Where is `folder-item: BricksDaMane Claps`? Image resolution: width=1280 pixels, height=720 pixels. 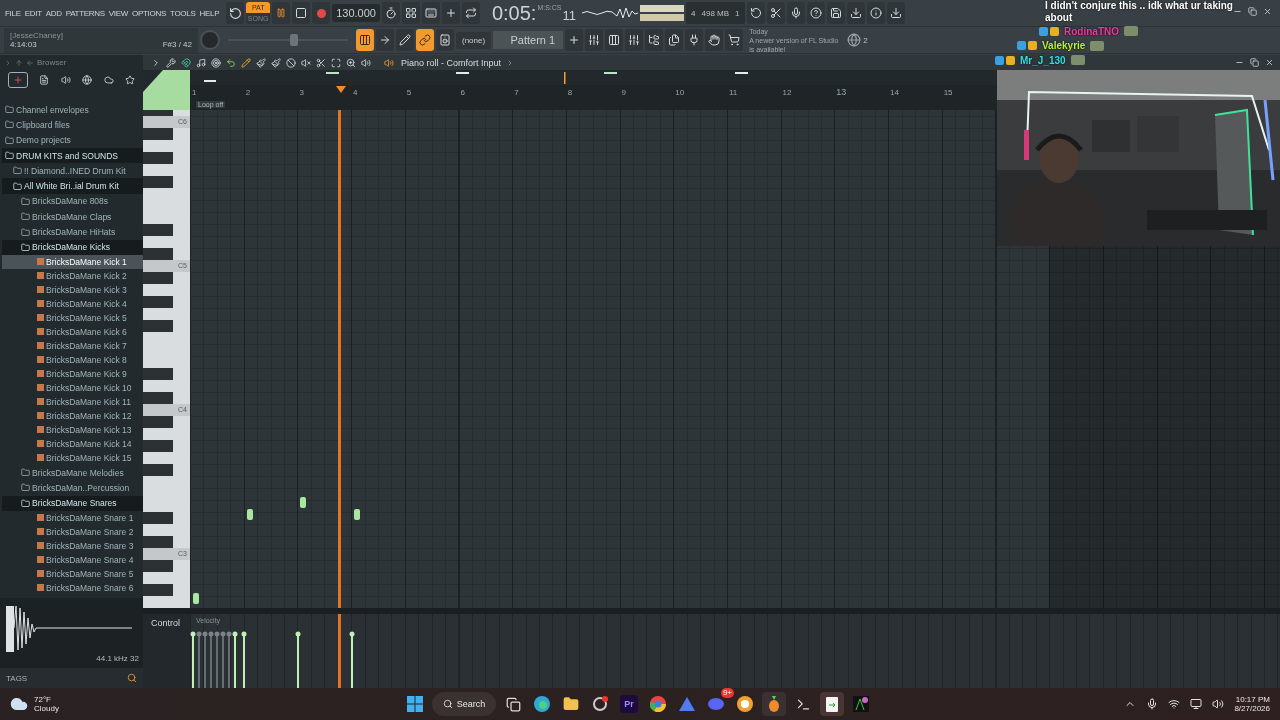 folder-item: BricksDaMane Claps is located at coordinates (72, 217).